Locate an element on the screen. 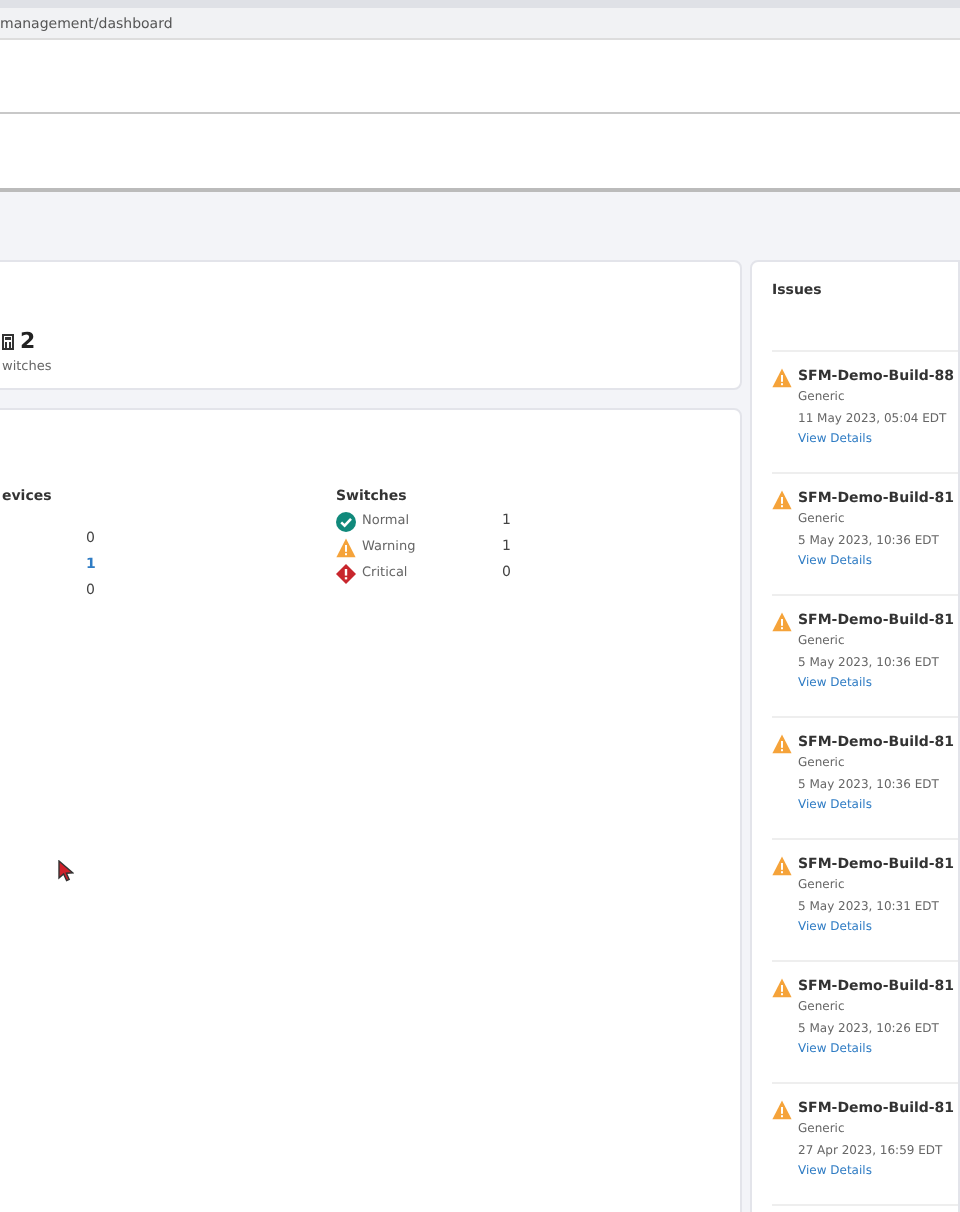  critical-icon is located at coordinates (346, 574).